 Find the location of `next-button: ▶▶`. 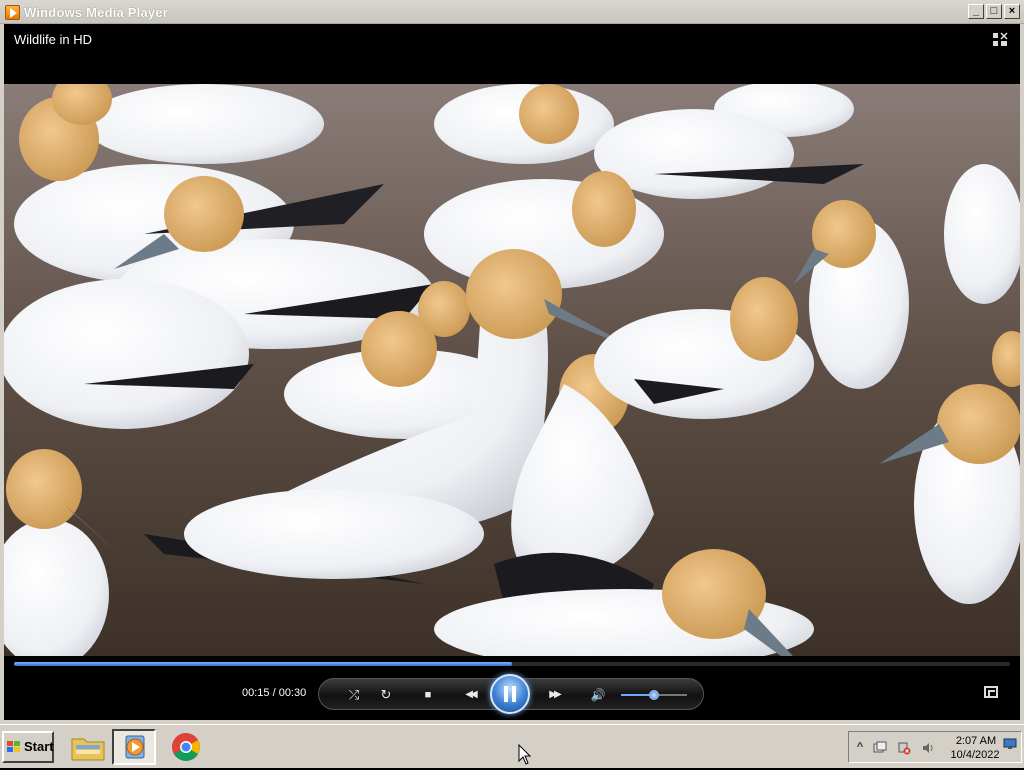

next-button: ▶▶ is located at coordinates (554, 695).